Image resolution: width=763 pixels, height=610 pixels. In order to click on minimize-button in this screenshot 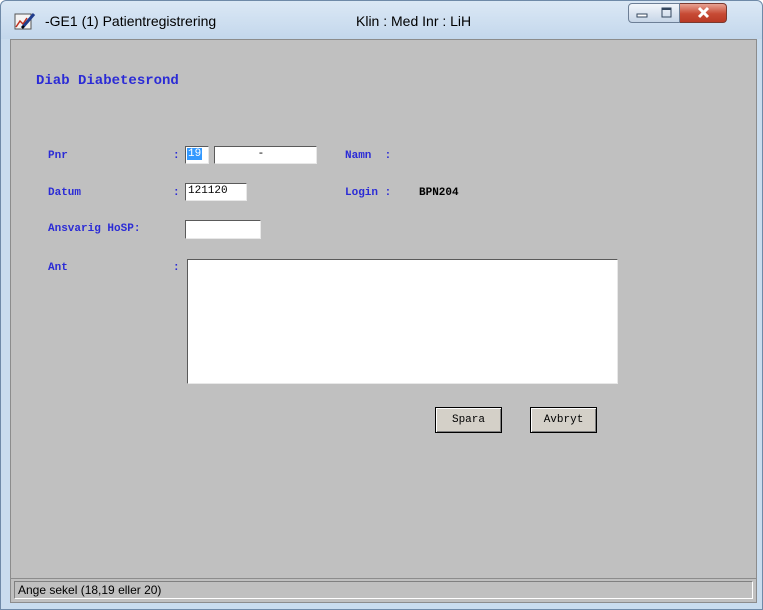, I will do `click(641, 13)`.